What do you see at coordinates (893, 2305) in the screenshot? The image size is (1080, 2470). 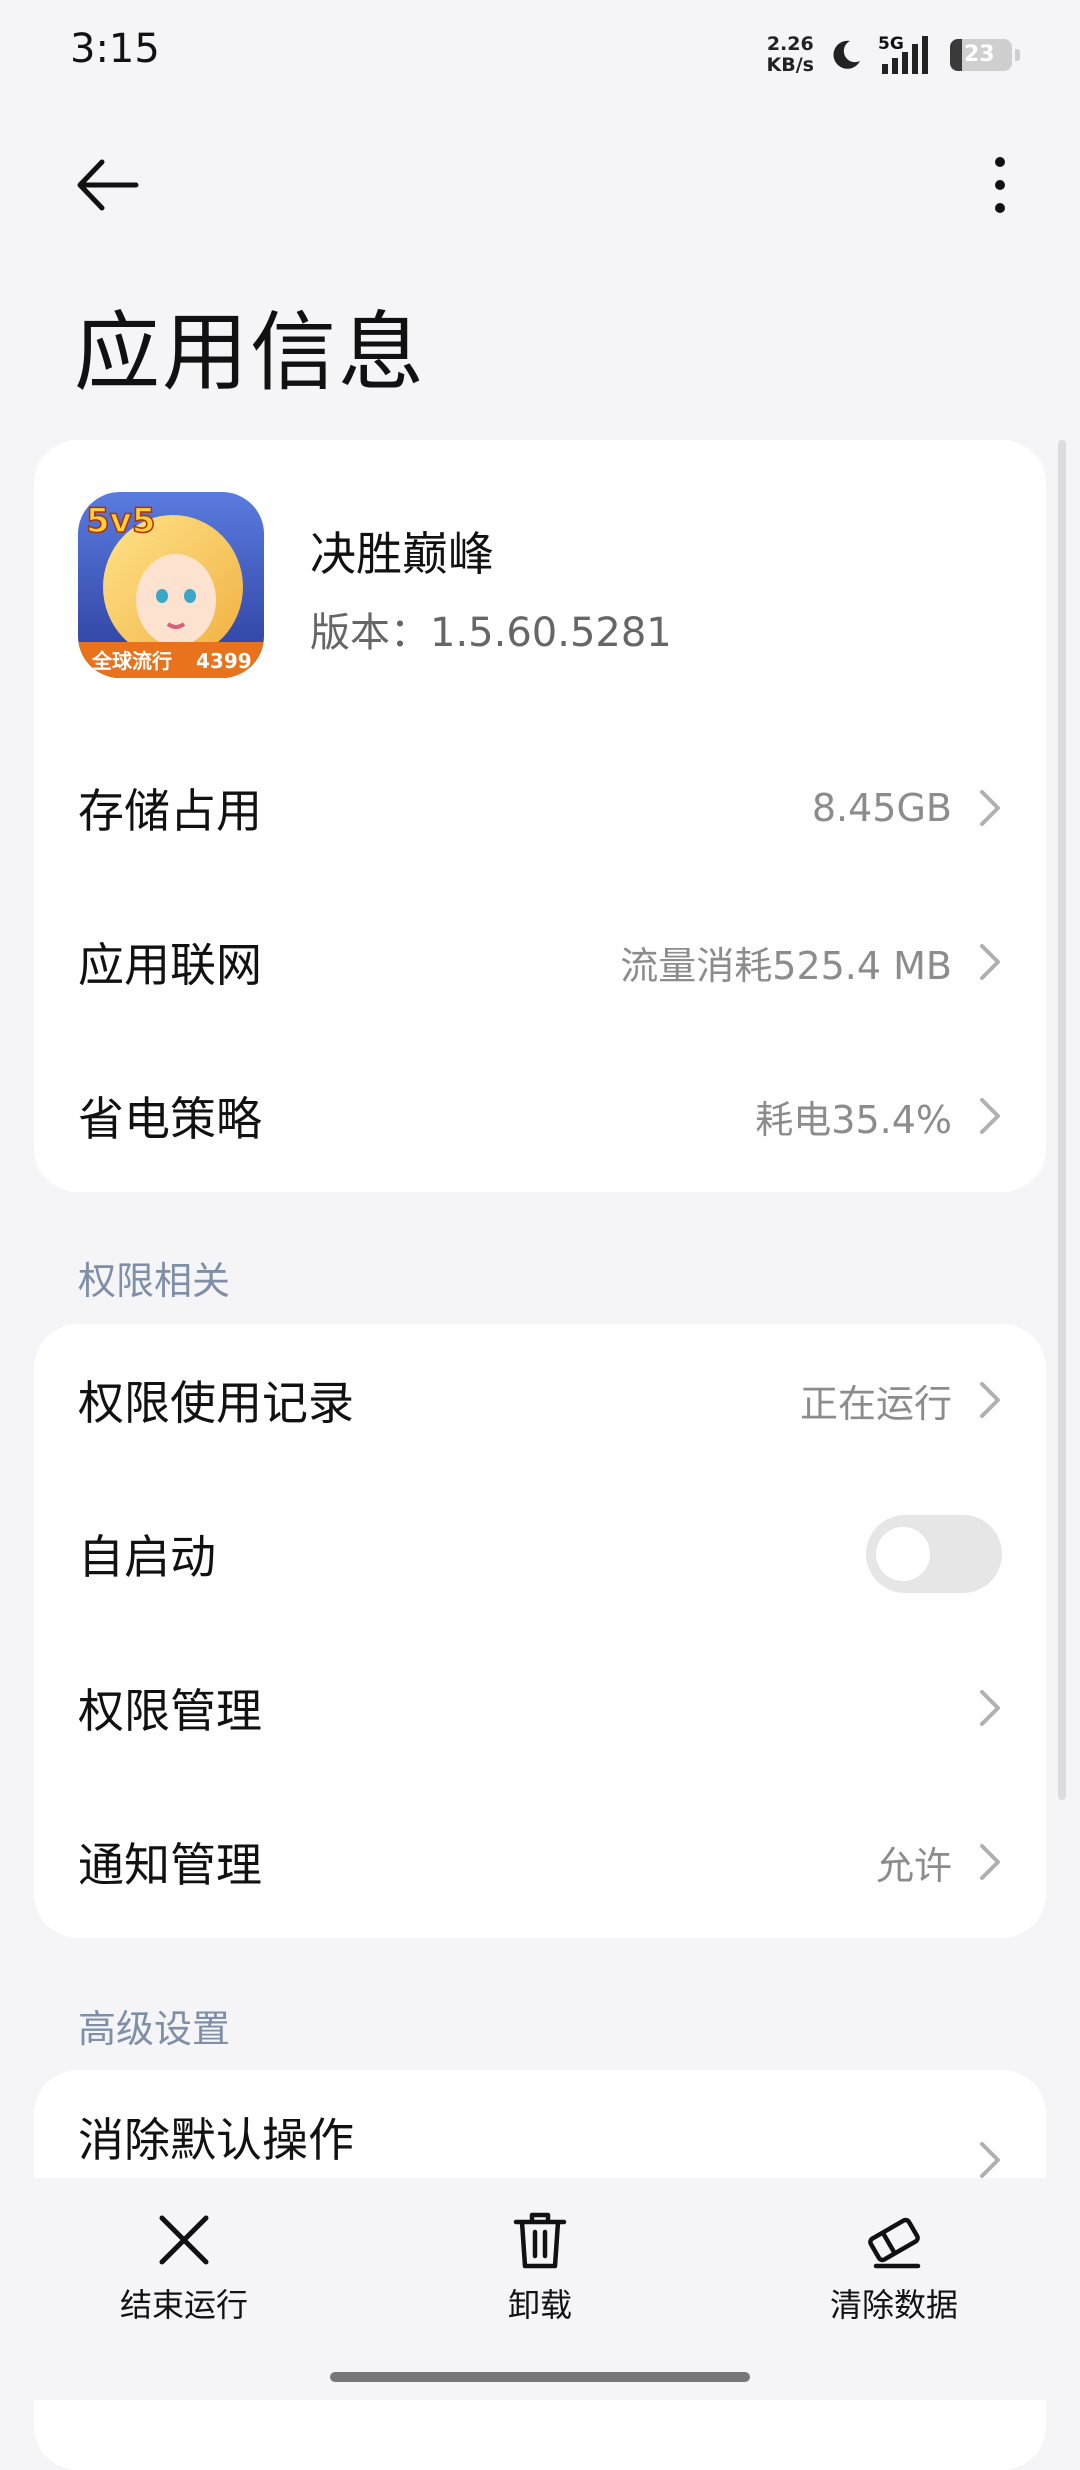 I see `clear-data-label: 清除数据` at bounding box center [893, 2305].